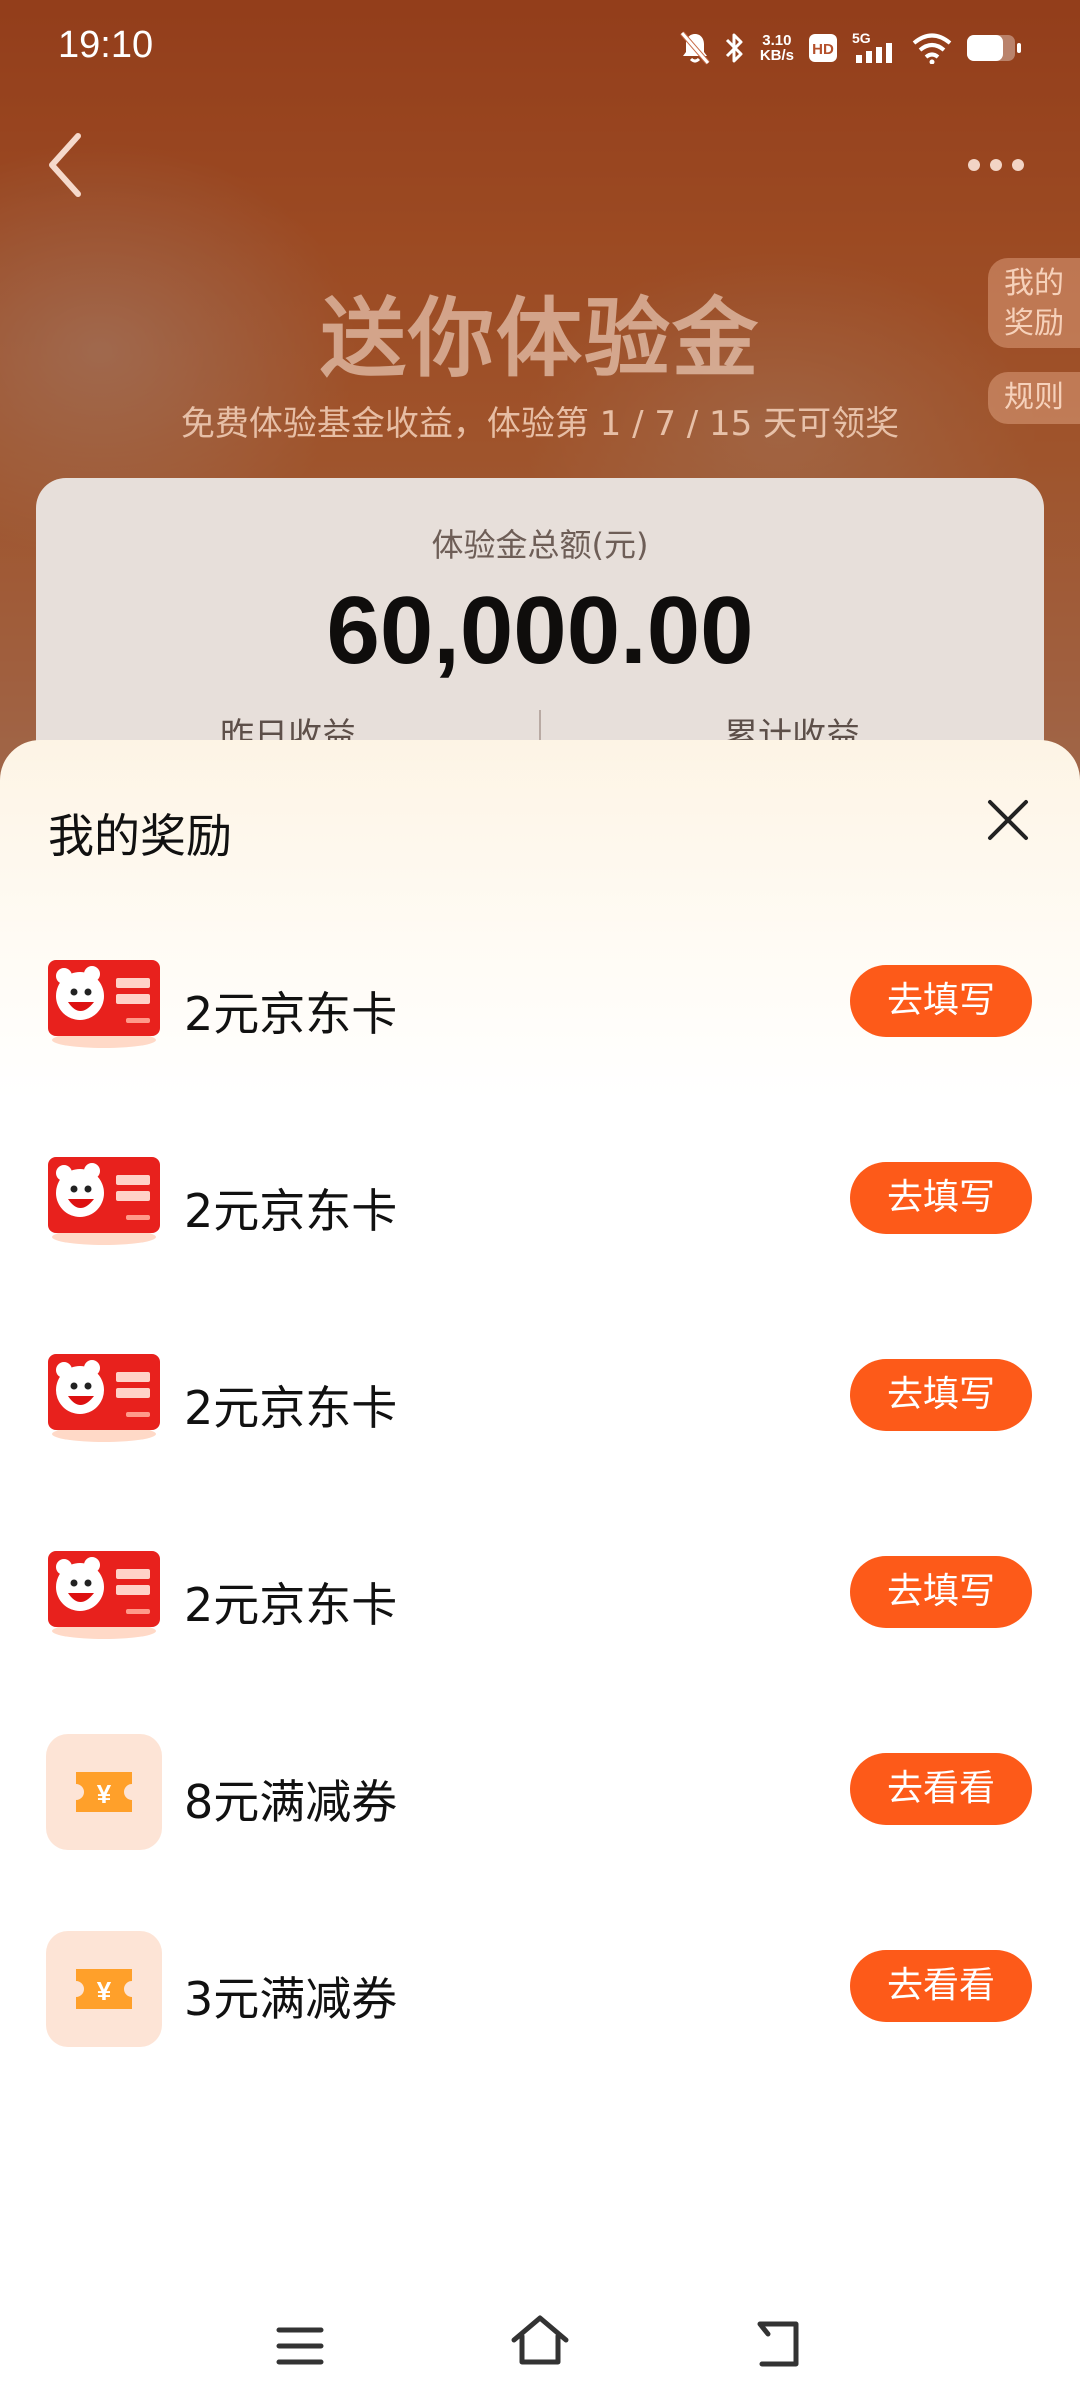  What do you see at coordinates (734, 48) in the screenshot?
I see `bluetooth-icon` at bounding box center [734, 48].